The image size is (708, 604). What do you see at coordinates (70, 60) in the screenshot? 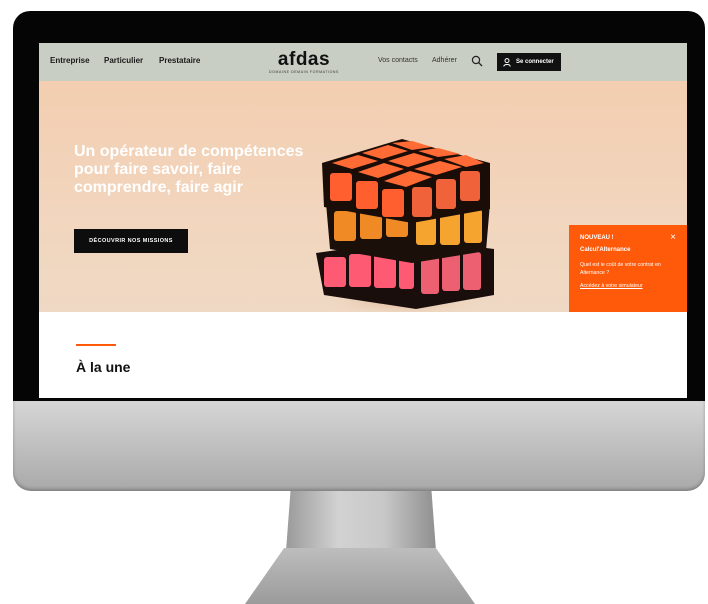
I see `nav-link-entreprise: Entreprise` at bounding box center [70, 60].